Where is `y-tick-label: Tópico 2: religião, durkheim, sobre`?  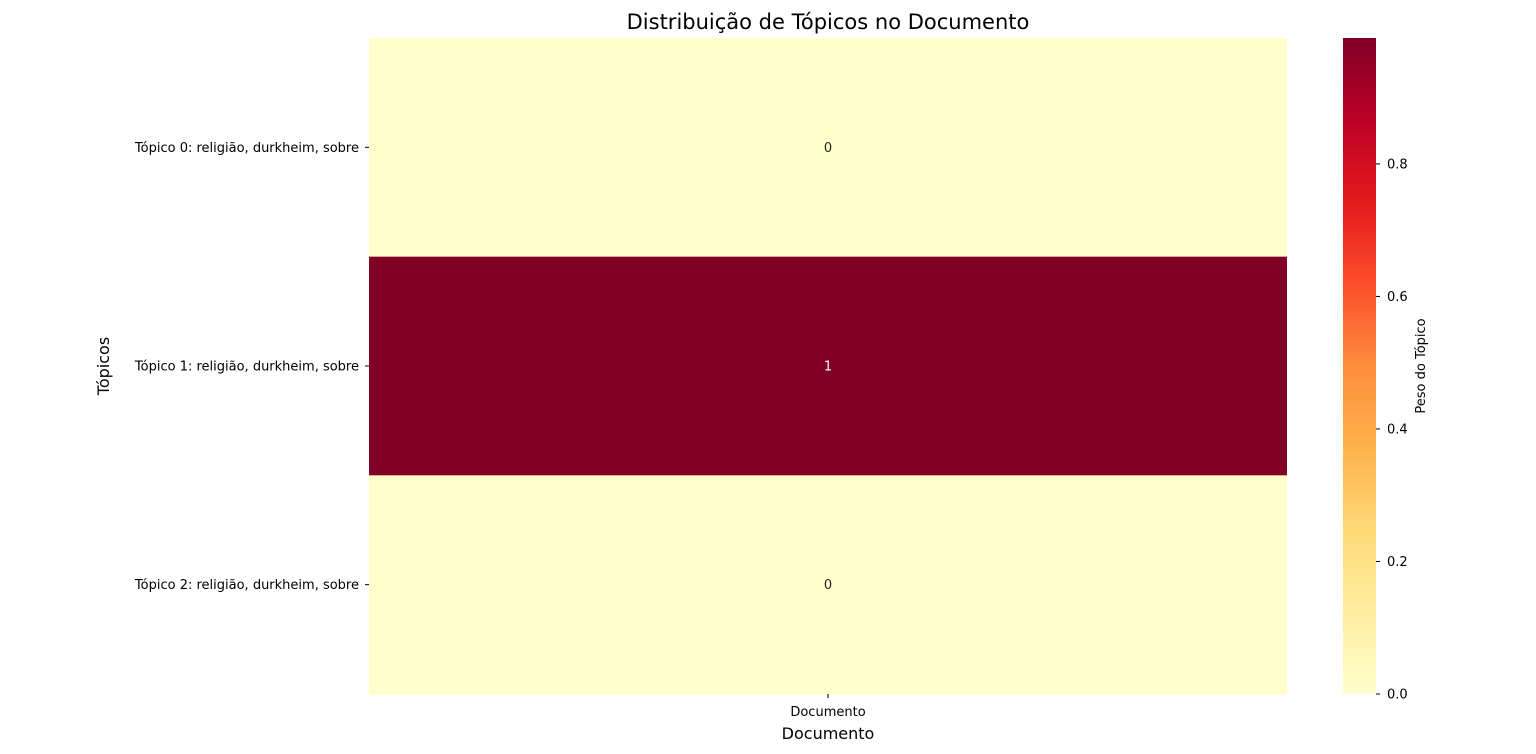 y-tick-label: Tópico 2: religião, durkheim, sobre is located at coordinates (246, 585).